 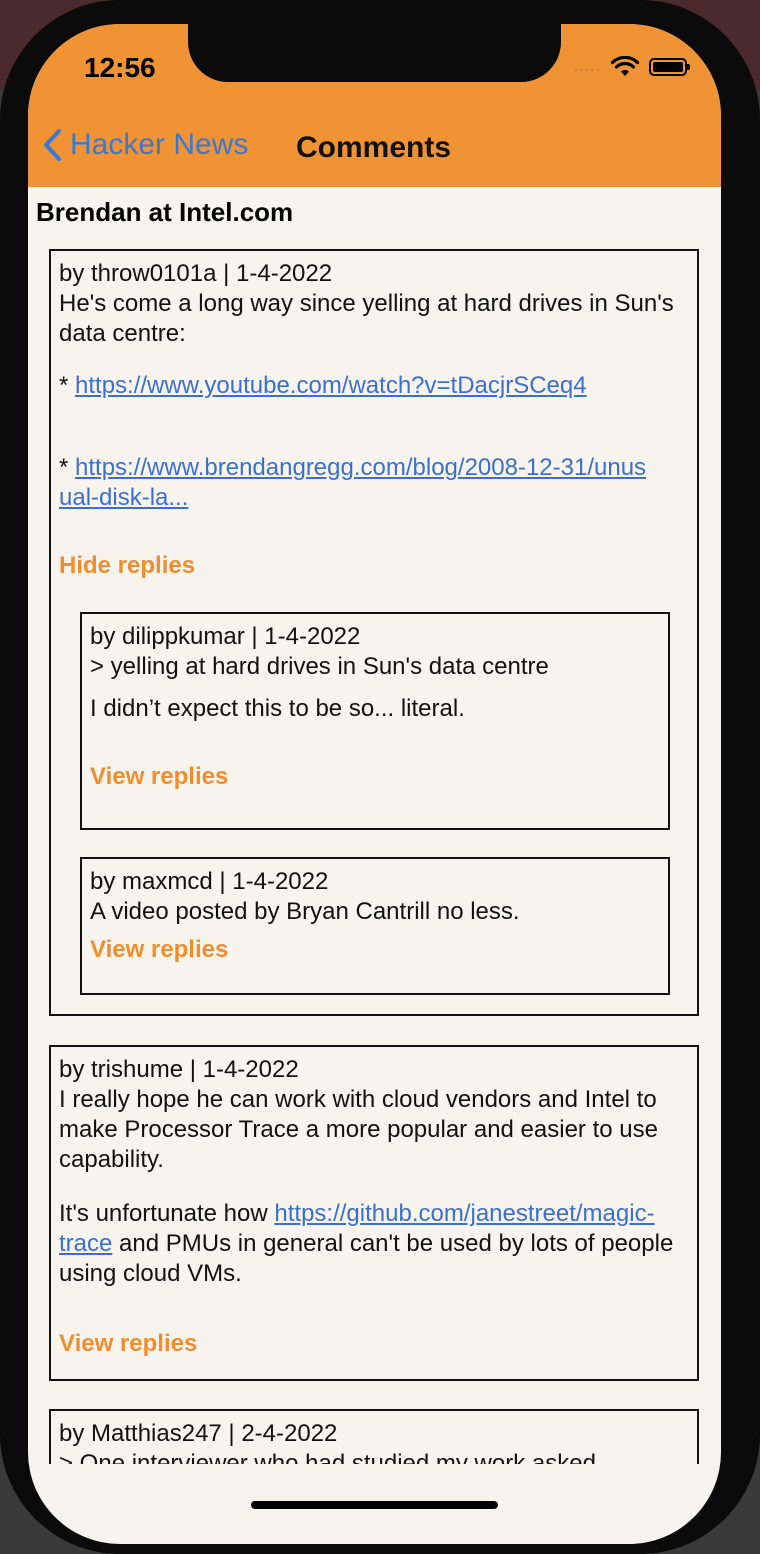 What do you see at coordinates (198, 1433) in the screenshot?
I see `comment-meta: by Matthias247 | 2-4-2022` at bounding box center [198, 1433].